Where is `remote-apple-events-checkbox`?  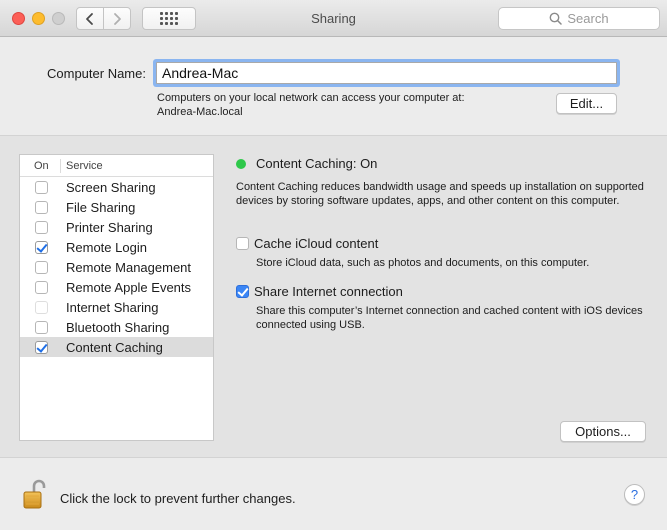 remote-apple-events-checkbox is located at coordinates (41, 287).